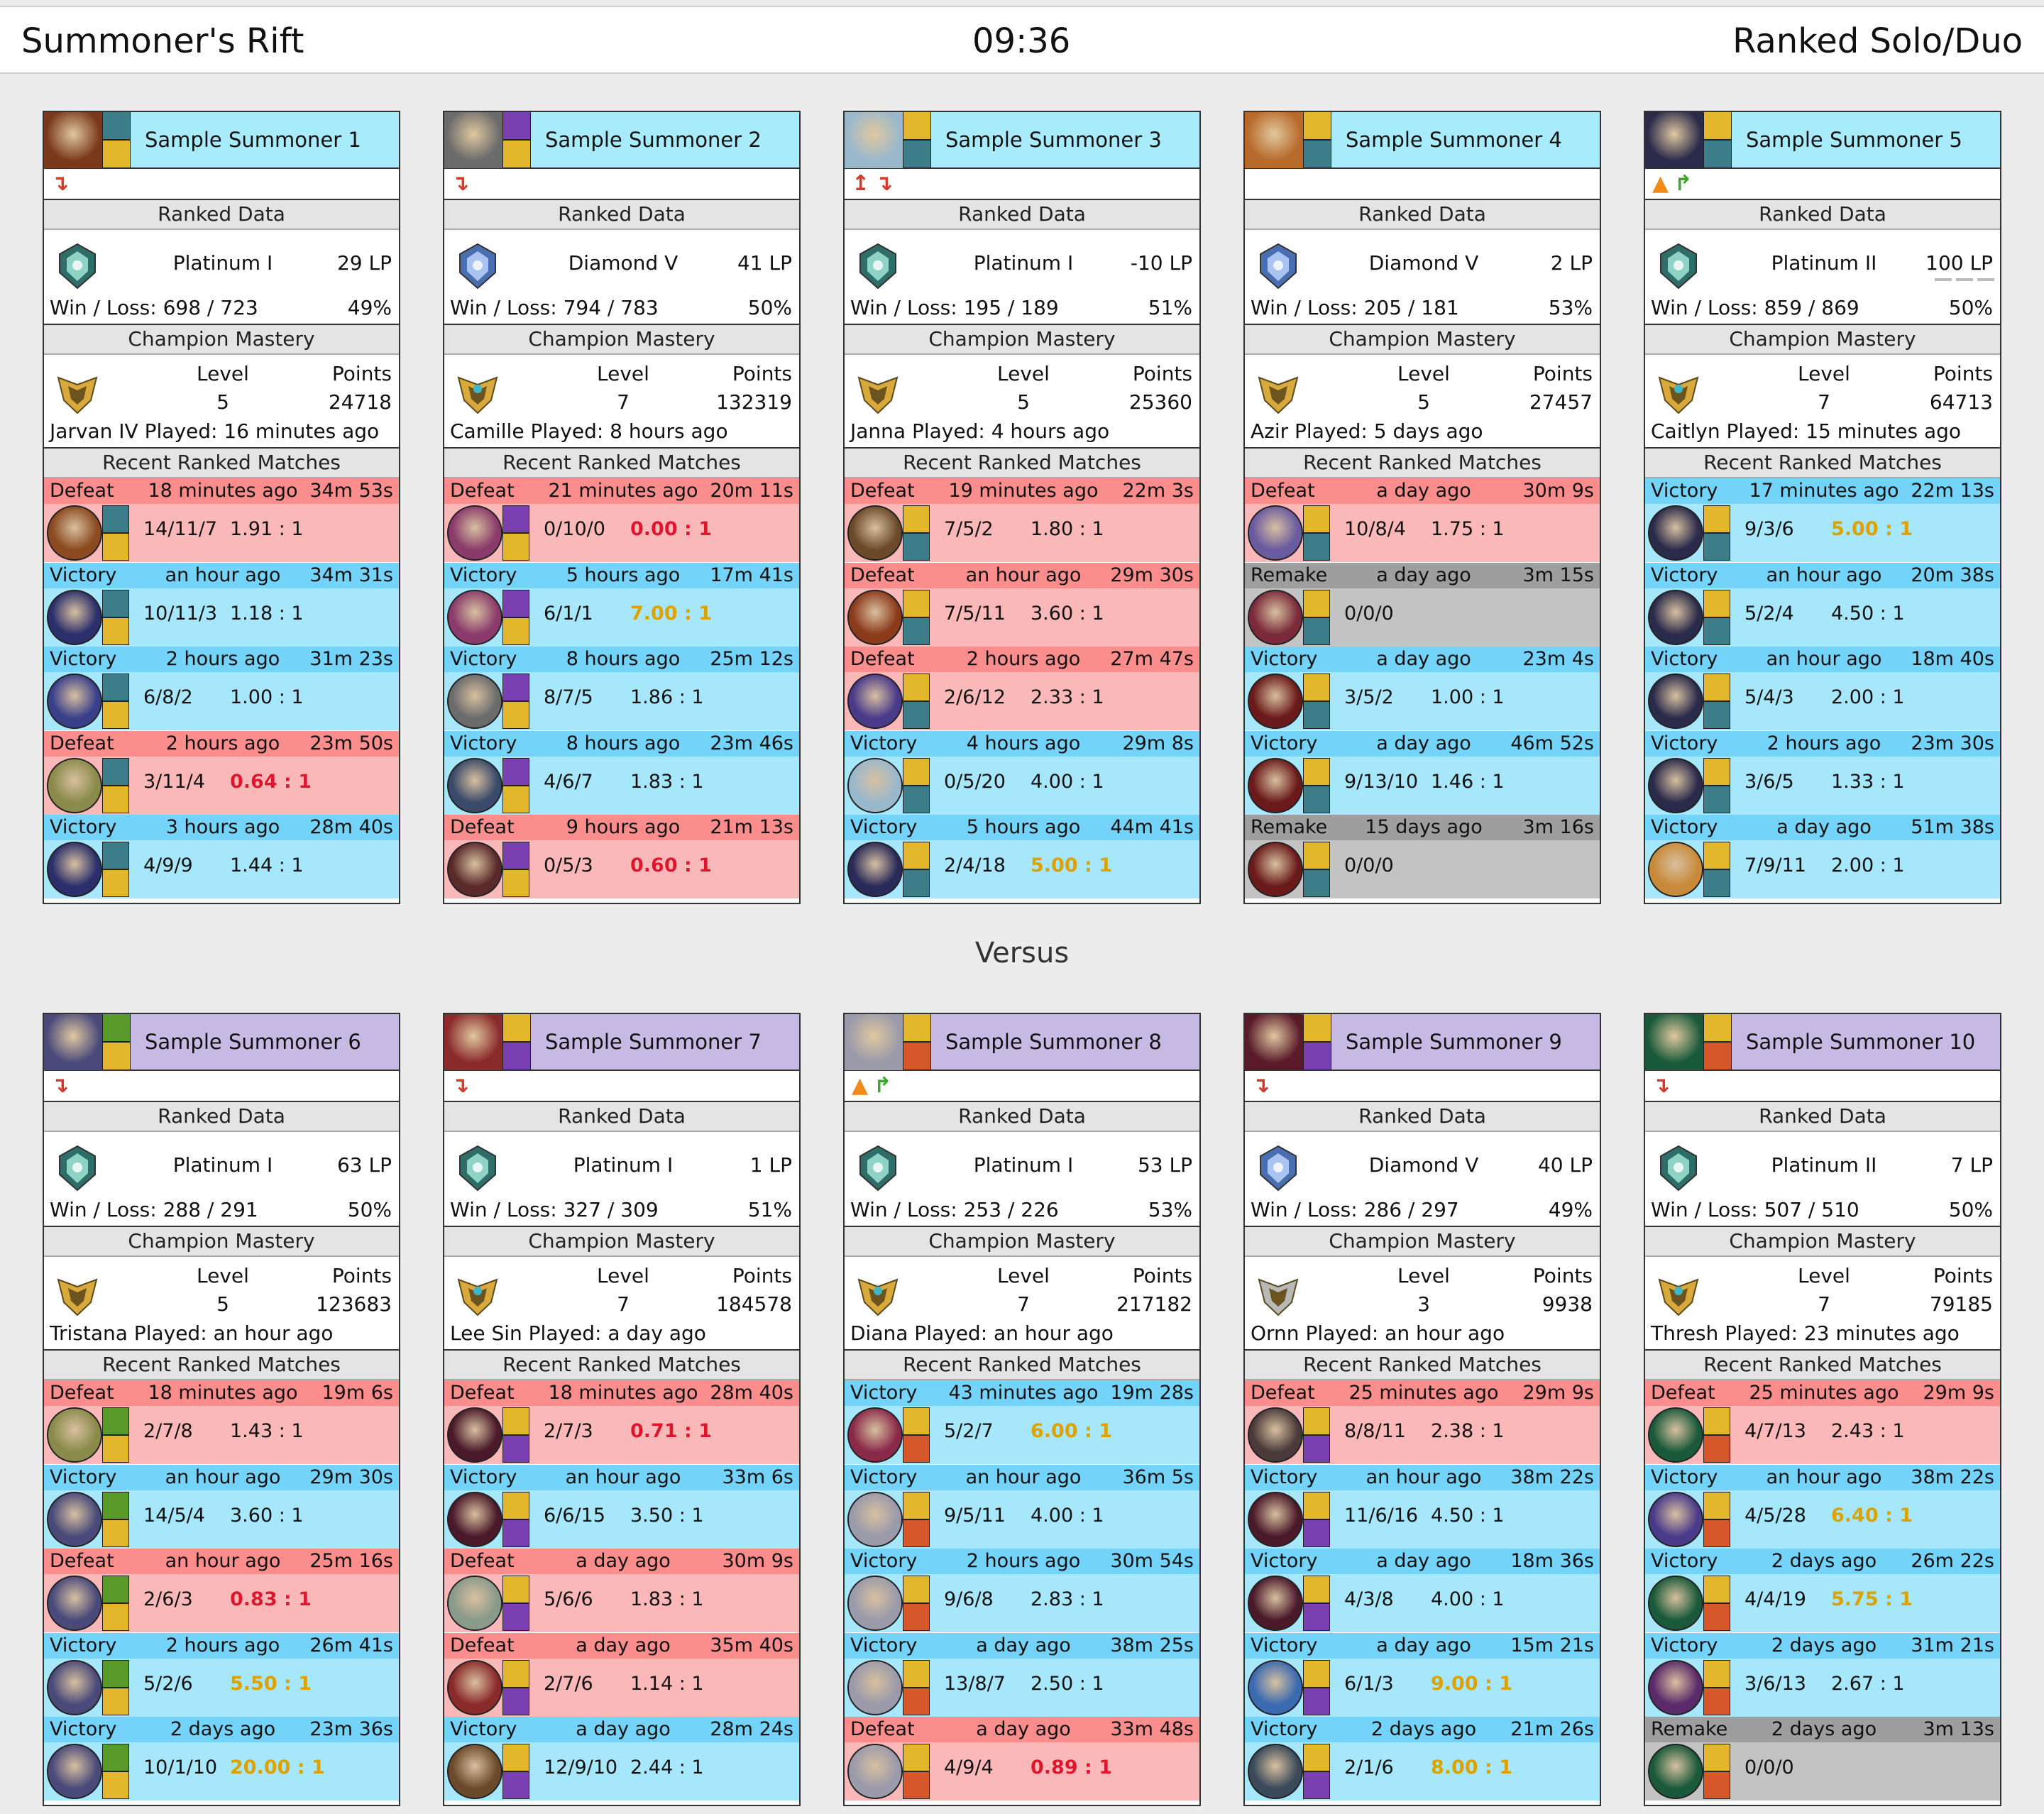 The width and height of the screenshot is (2044, 1814). I want to click on match-row: Defeat 25 minutes ago 29m 9s 4/7/13 2.43 : 1, so click(1822, 1423).